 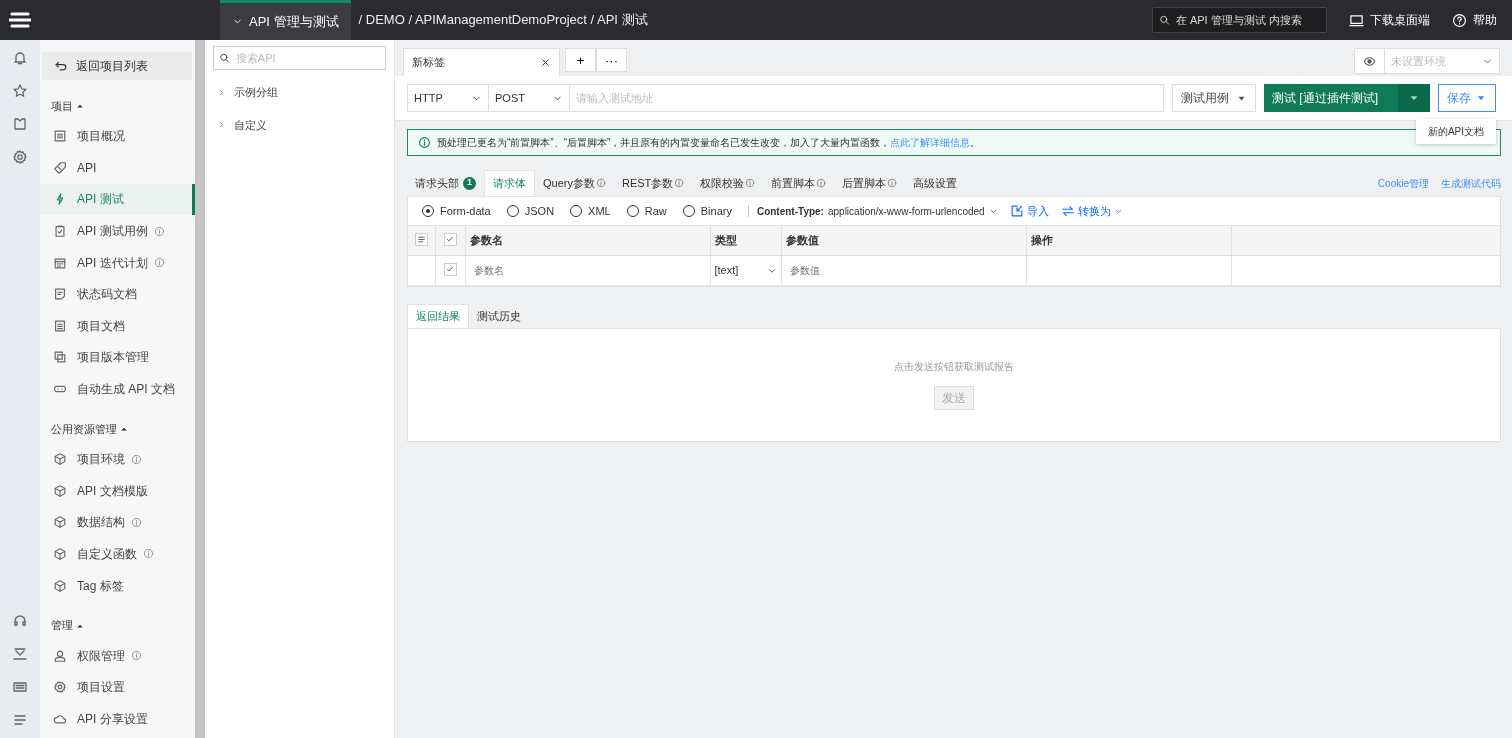 I want to click on add-tab-button: +, so click(x=580, y=60).